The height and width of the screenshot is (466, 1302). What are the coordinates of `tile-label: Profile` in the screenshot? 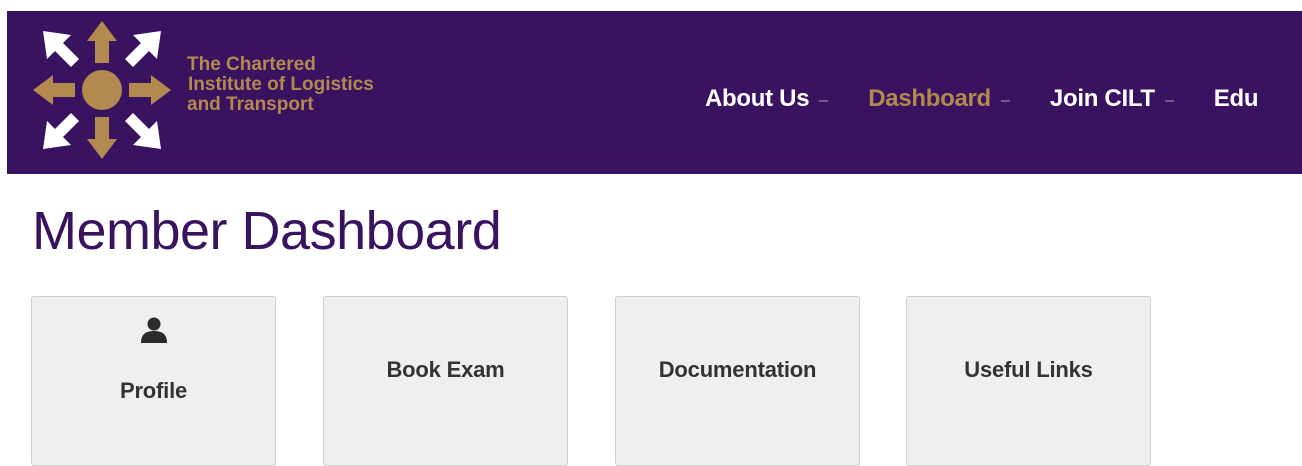 It's located at (153, 390).